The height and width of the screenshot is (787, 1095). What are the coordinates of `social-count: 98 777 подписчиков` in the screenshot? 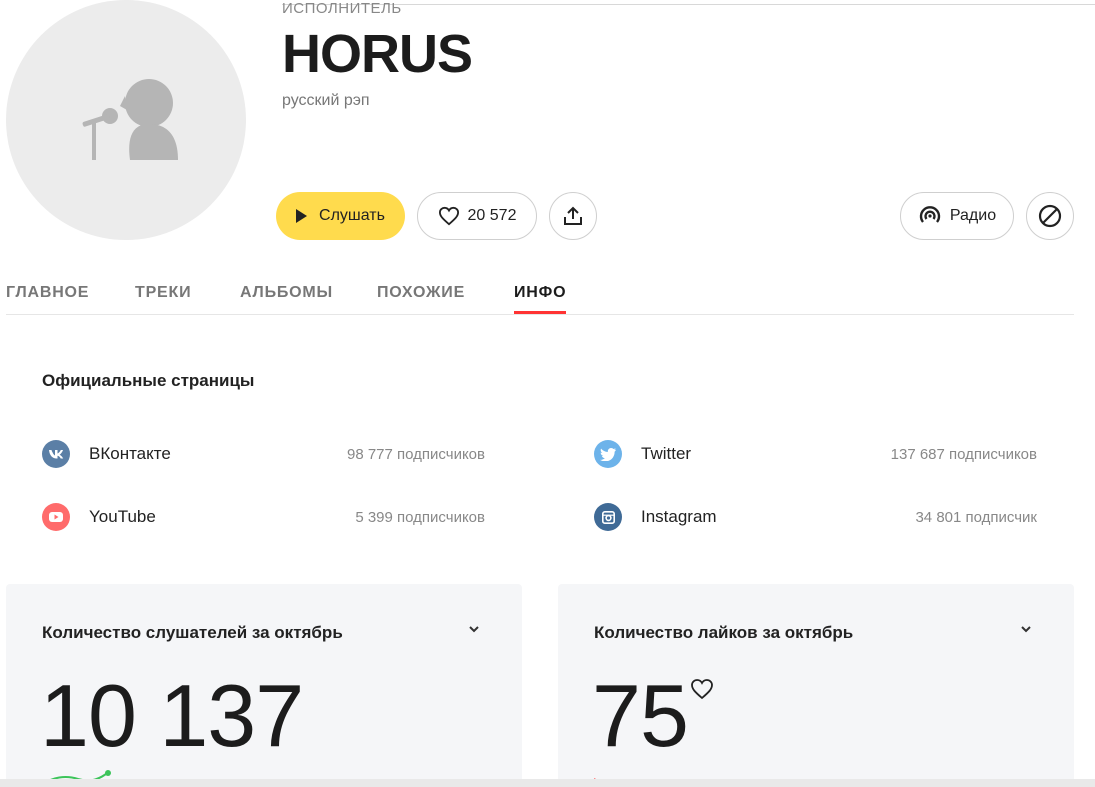 It's located at (415, 454).